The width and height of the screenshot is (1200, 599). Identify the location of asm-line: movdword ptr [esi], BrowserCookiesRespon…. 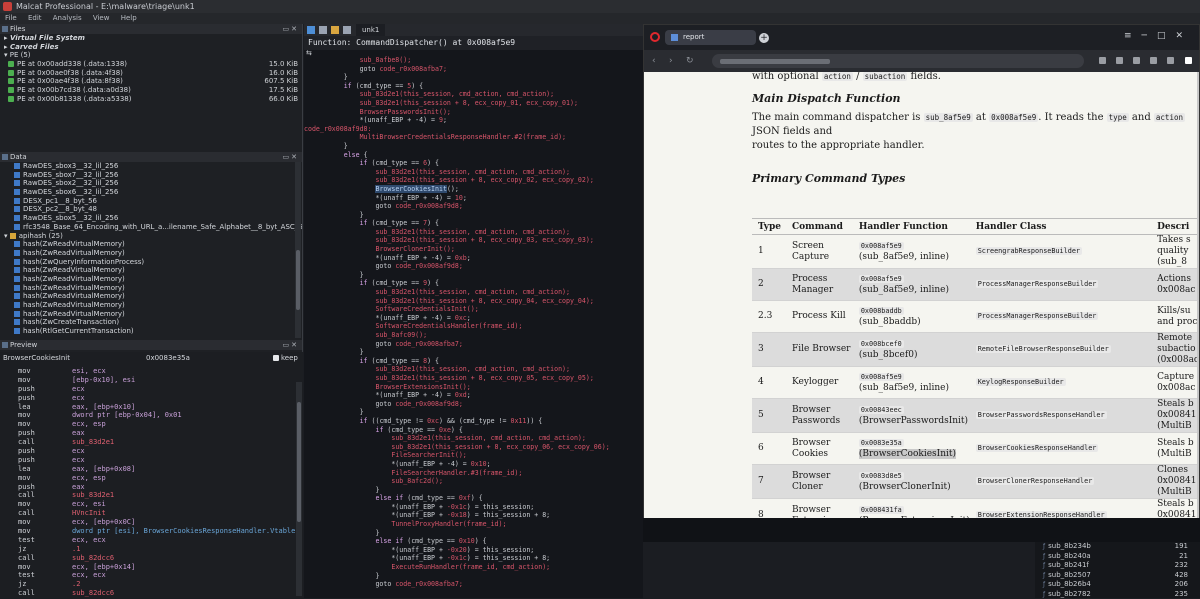
(145, 531).